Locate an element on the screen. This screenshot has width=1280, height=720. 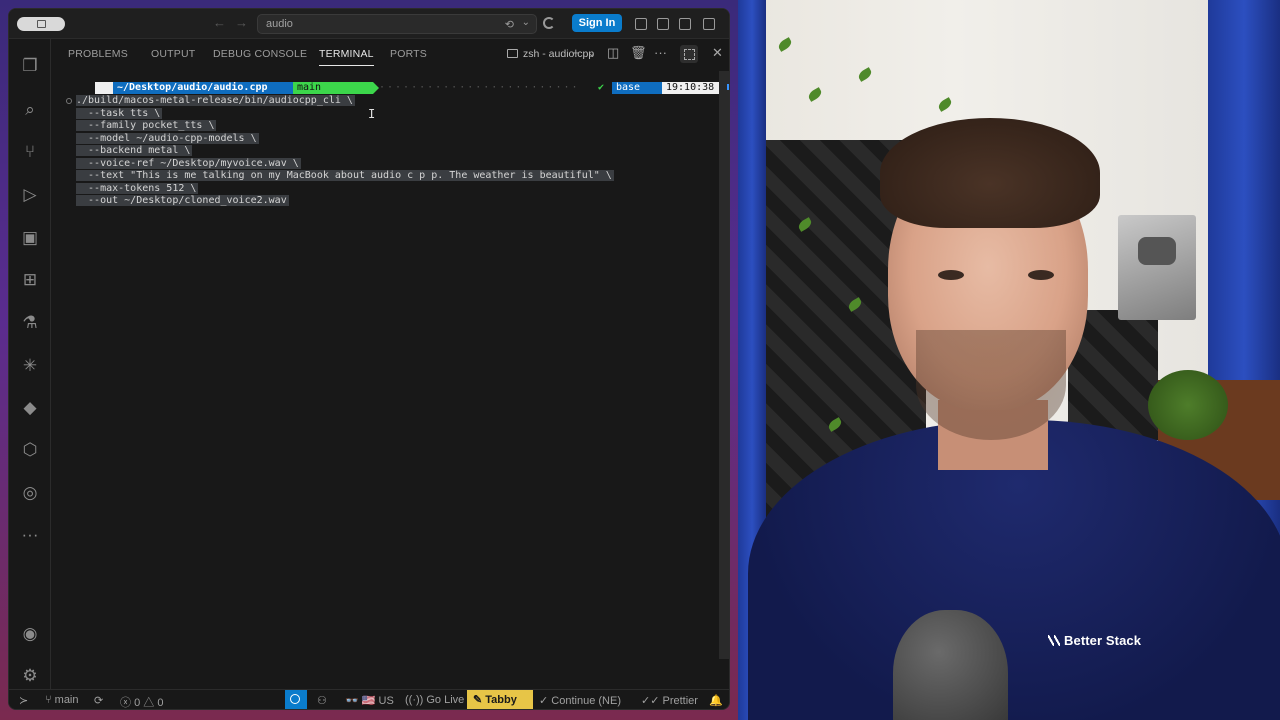
gitlens-icon: ◎ is located at coordinates (30, 493).